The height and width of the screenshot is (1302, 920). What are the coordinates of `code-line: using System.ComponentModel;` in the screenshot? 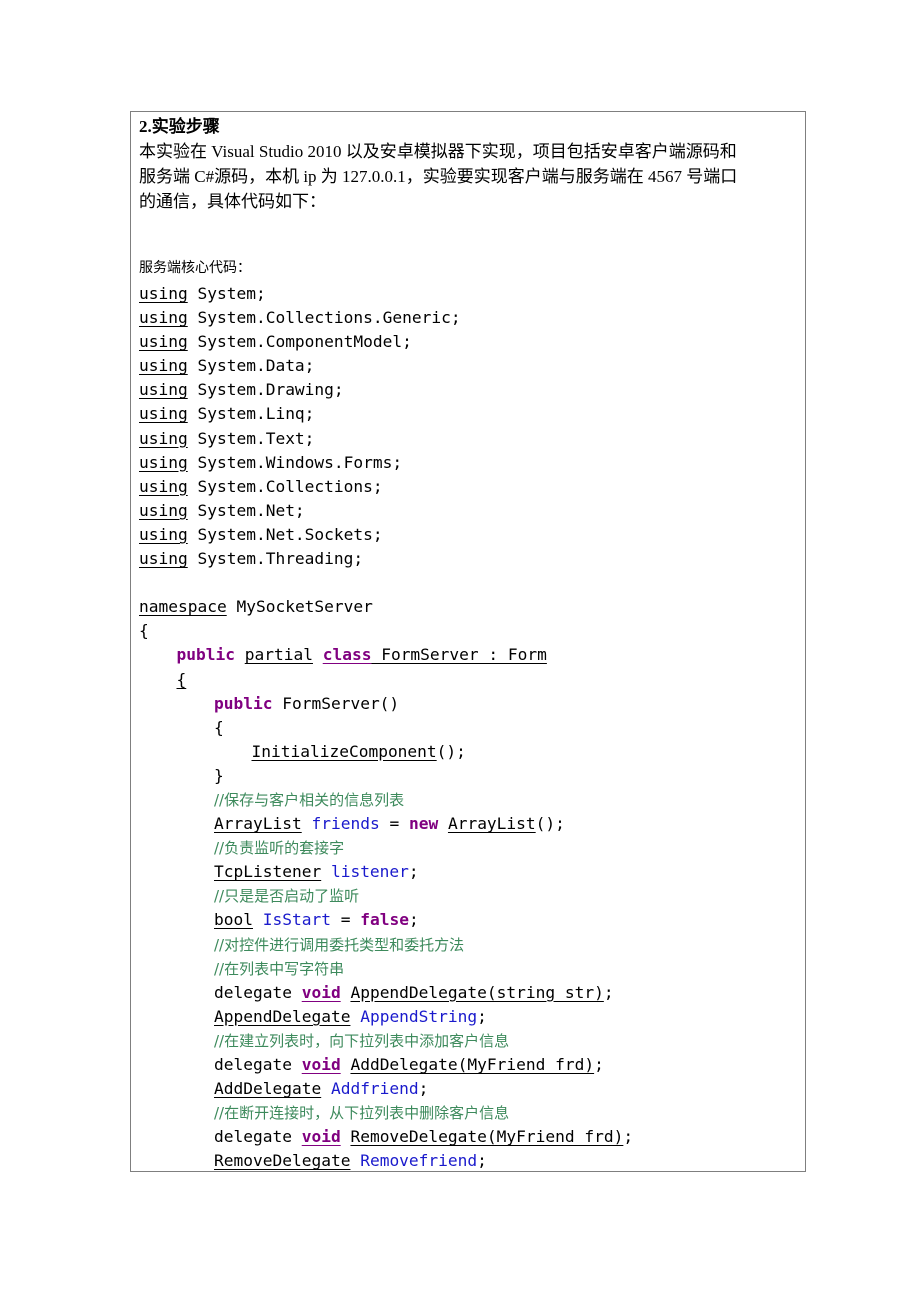 It's located at (386, 342).